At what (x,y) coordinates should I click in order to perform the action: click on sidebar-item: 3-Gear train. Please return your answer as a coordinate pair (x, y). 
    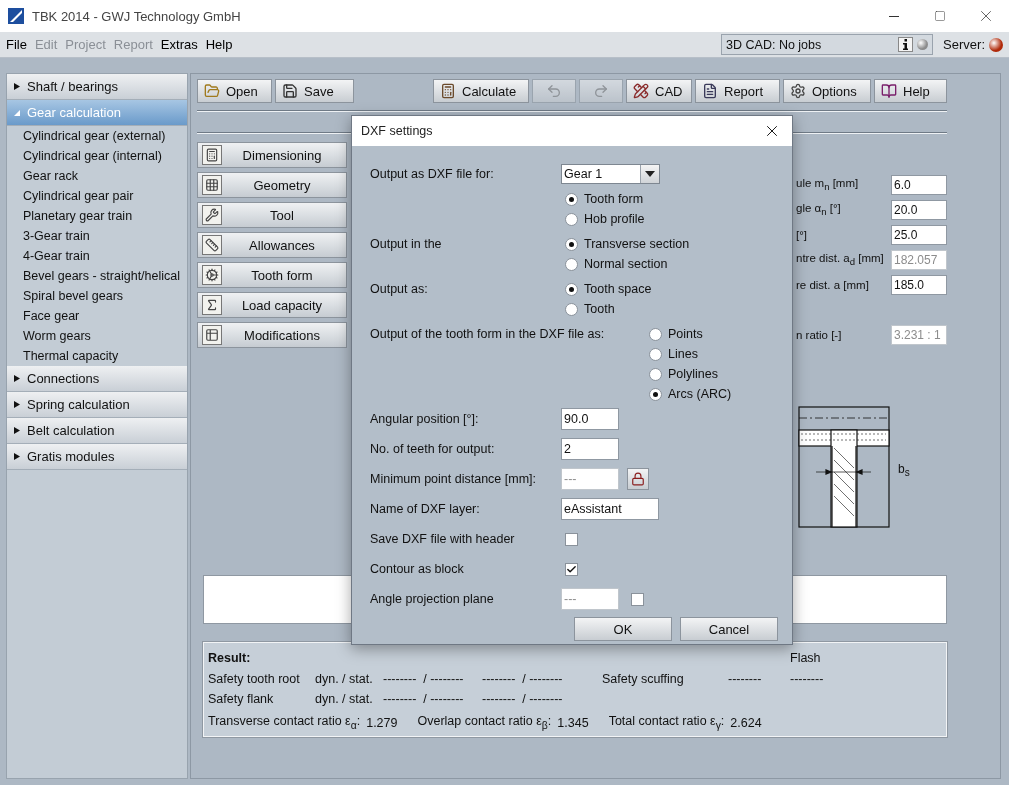
    Looking at the image, I should click on (97, 236).